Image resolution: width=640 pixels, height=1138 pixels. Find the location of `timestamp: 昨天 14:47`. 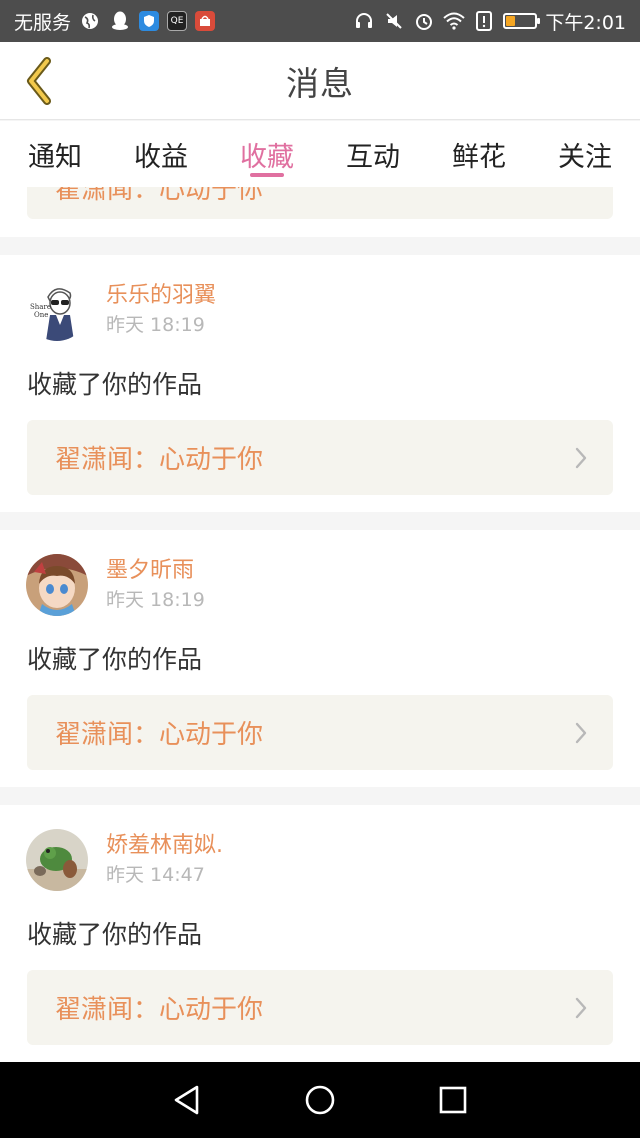

timestamp: 昨天 14:47 is located at coordinates (155, 875).